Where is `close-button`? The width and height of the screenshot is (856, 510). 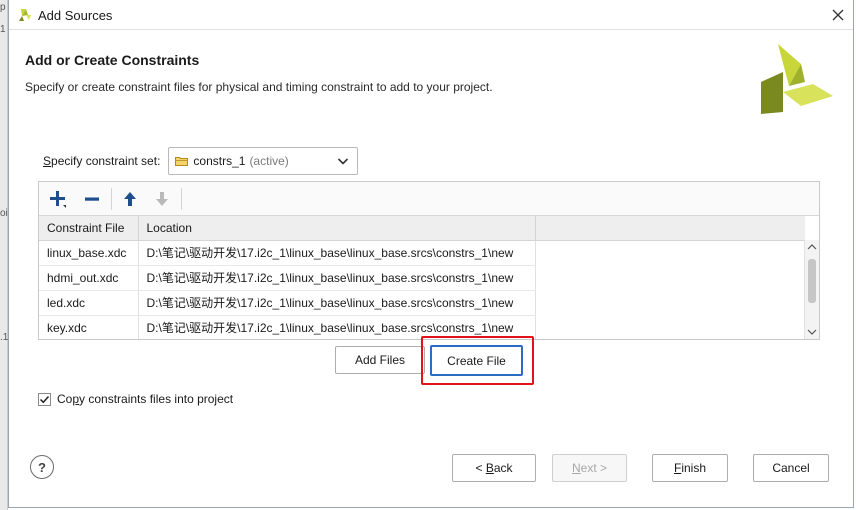
close-button is located at coordinates (838, 15).